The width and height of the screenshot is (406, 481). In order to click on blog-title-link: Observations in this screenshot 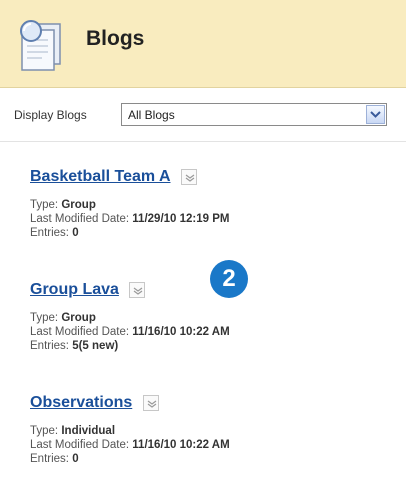, I will do `click(81, 403)`.